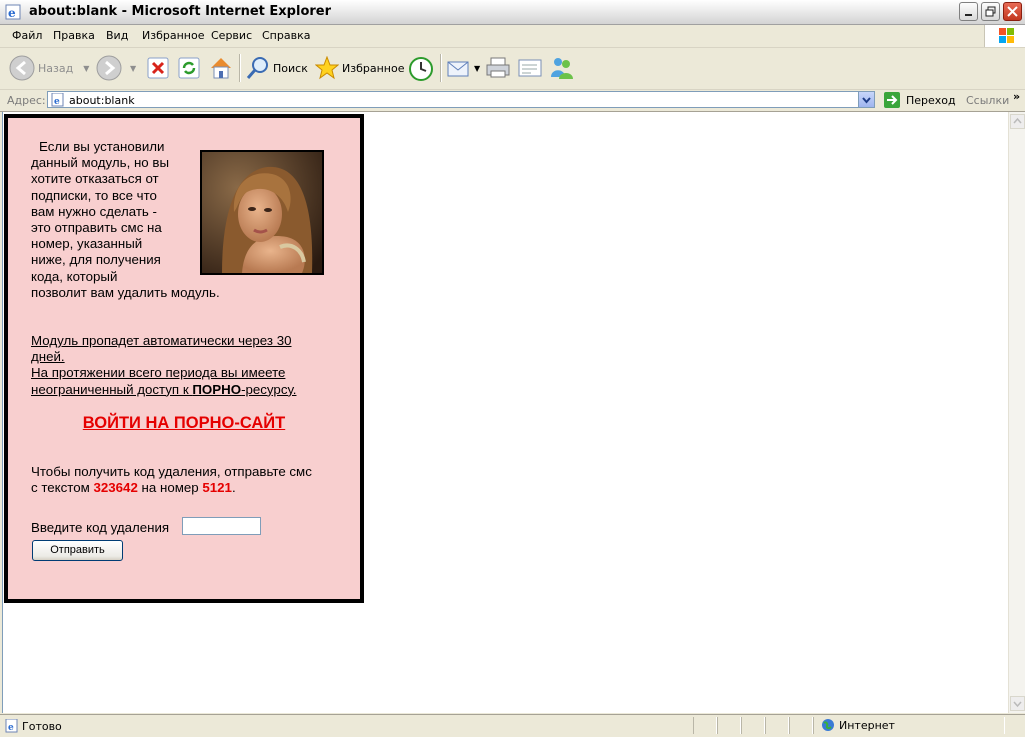 Image resolution: width=1025 pixels, height=737 pixels. What do you see at coordinates (1016, 96) in the screenshot?
I see `links-more-button: »` at bounding box center [1016, 96].